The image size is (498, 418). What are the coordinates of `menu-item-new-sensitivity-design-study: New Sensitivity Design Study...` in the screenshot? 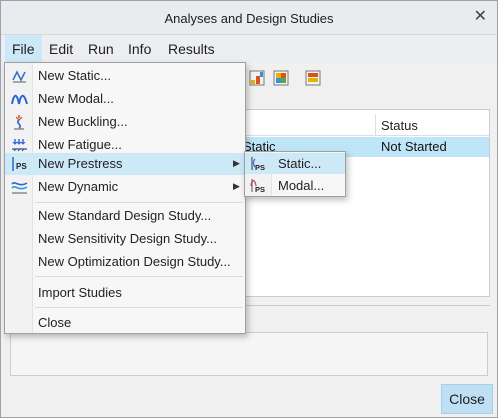 It's located at (125, 239).